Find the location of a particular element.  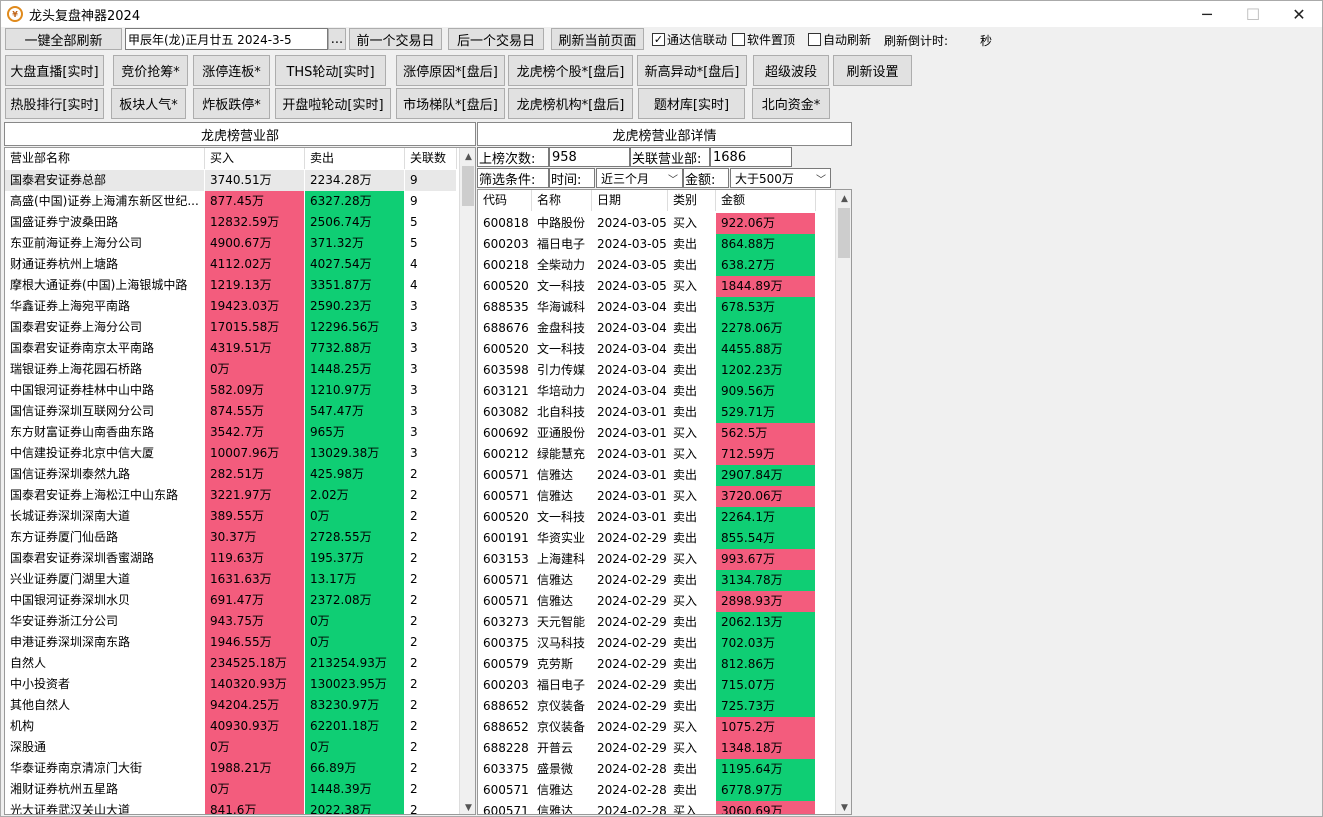

detail-row: 600571 信雅达 2024-03-01 卖出 2907.84万 is located at coordinates (647, 475).